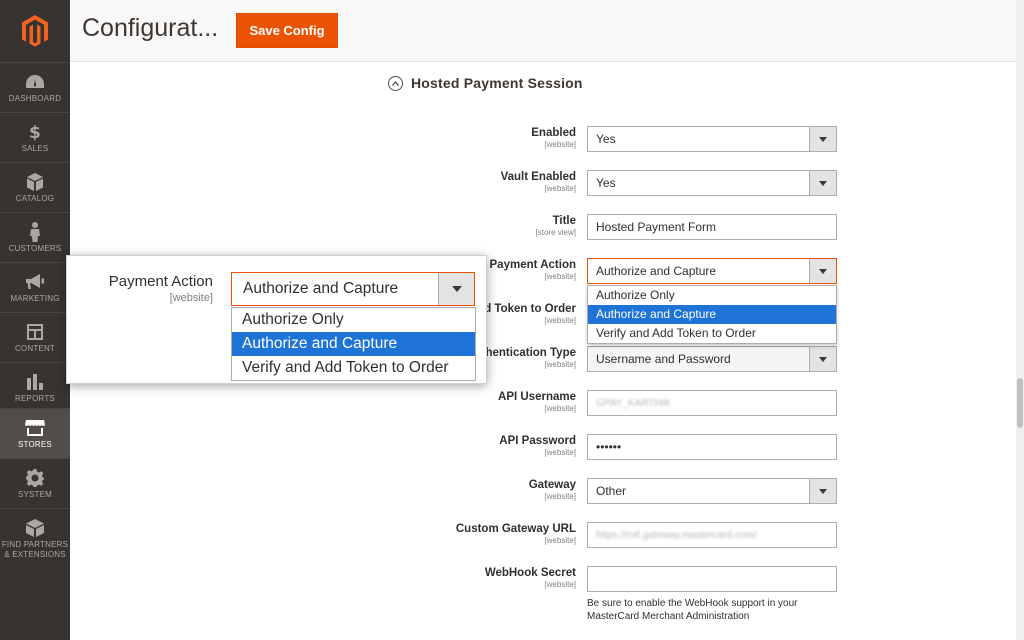 The width and height of the screenshot is (1024, 640). Describe the element at coordinates (712, 579) in the screenshot. I see `webhook-secret-input` at that location.